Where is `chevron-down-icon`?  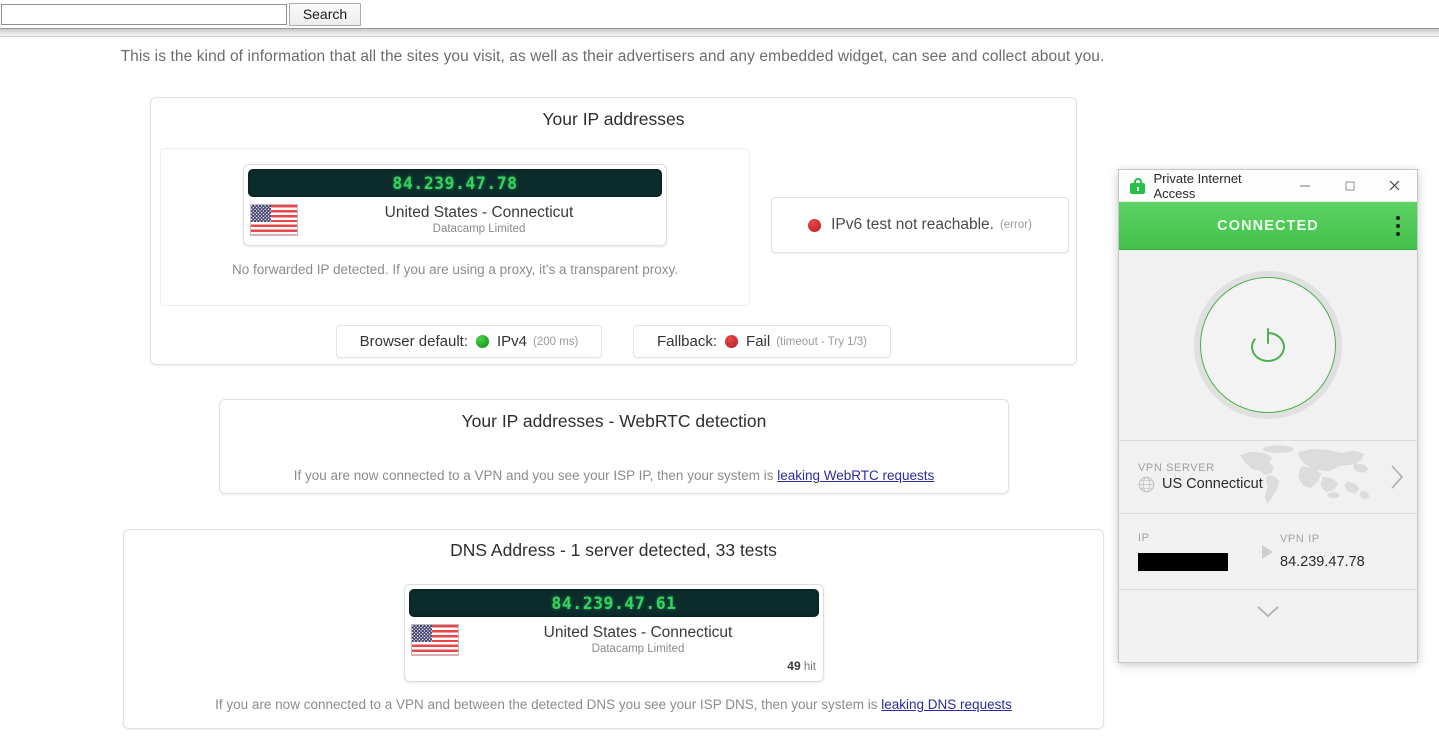
chevron-down-icon is located at coordinates (1268, 611).